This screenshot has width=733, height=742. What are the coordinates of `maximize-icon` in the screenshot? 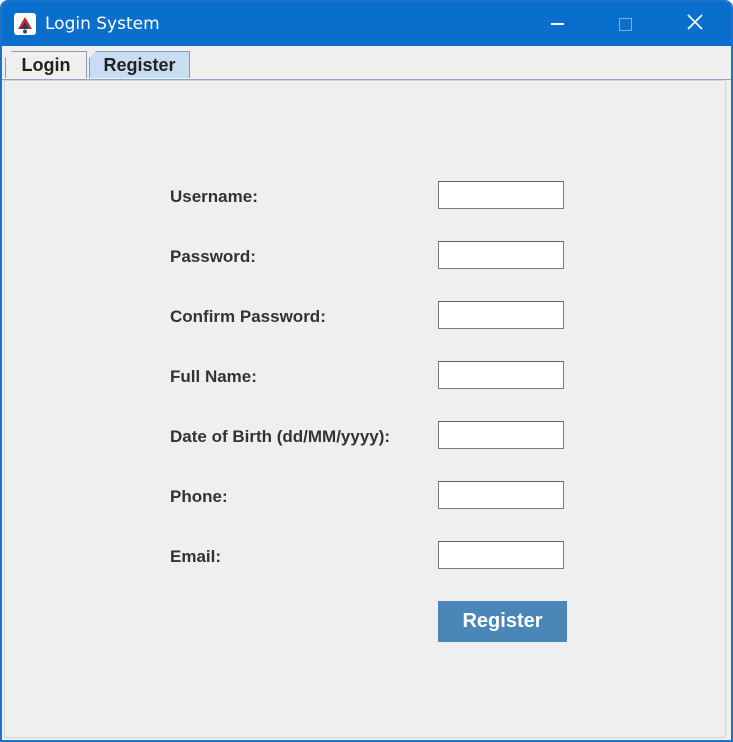 It's located at (625, 24).